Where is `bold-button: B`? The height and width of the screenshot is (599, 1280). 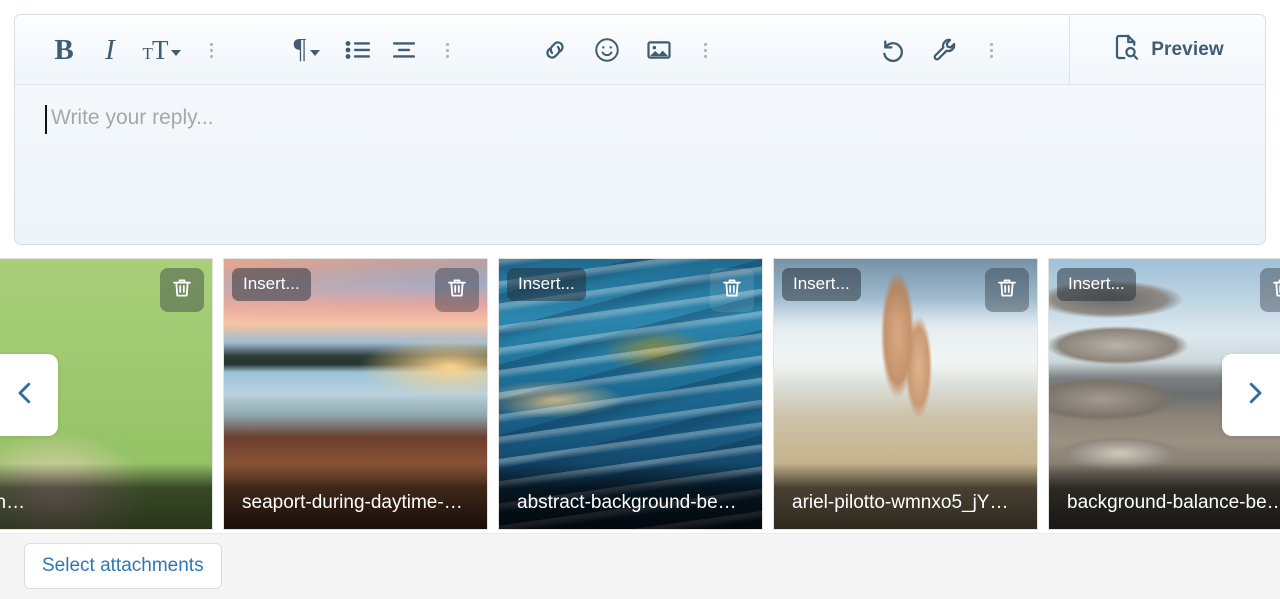
bold-button: B is located at coordinates (64, 50).